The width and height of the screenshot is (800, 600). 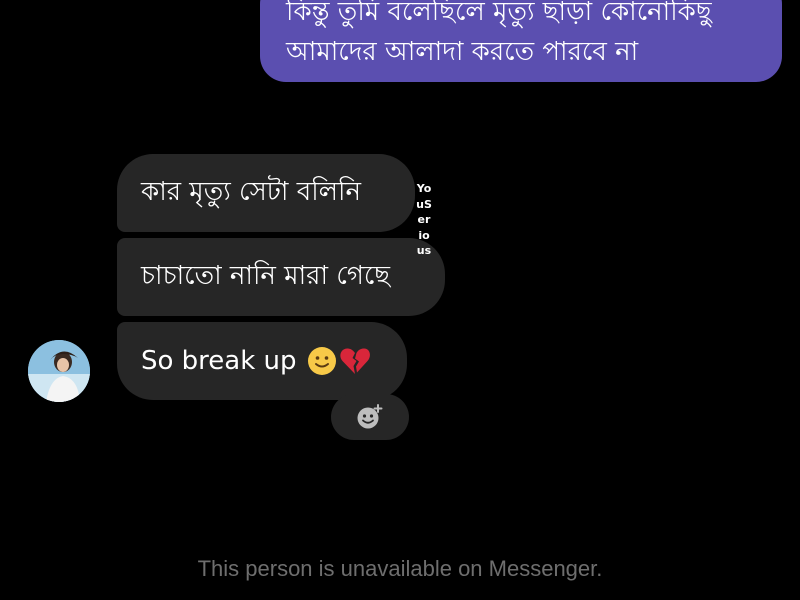 I want to click on received-message-bubble: চাচাতো নানি মারা গেছে, so click(x=281, y=277).